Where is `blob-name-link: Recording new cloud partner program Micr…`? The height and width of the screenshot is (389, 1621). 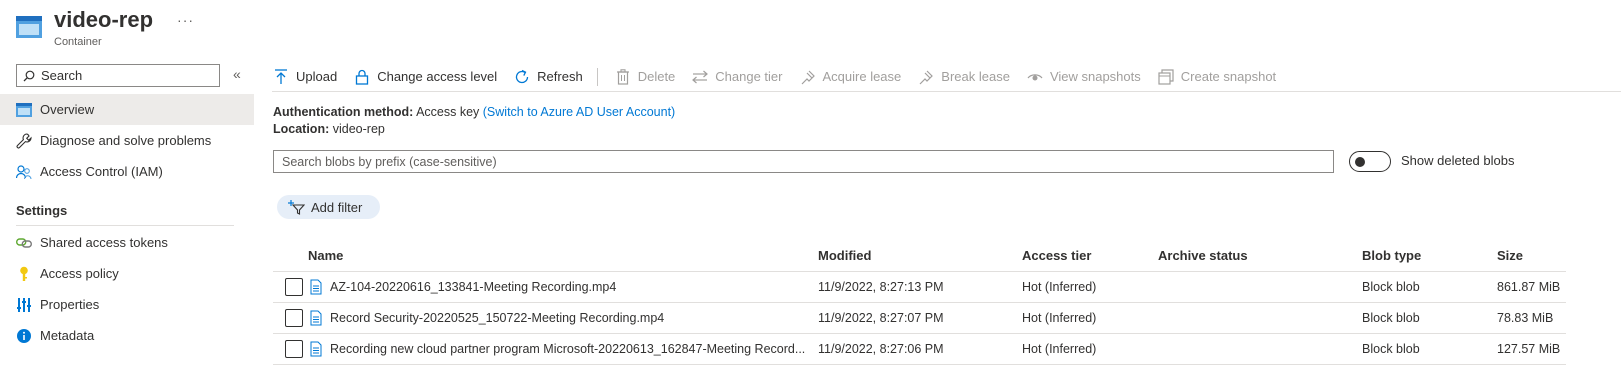 blob-name-link: Recording new cloud partner program Micr… is located at coordinates (567, 349).